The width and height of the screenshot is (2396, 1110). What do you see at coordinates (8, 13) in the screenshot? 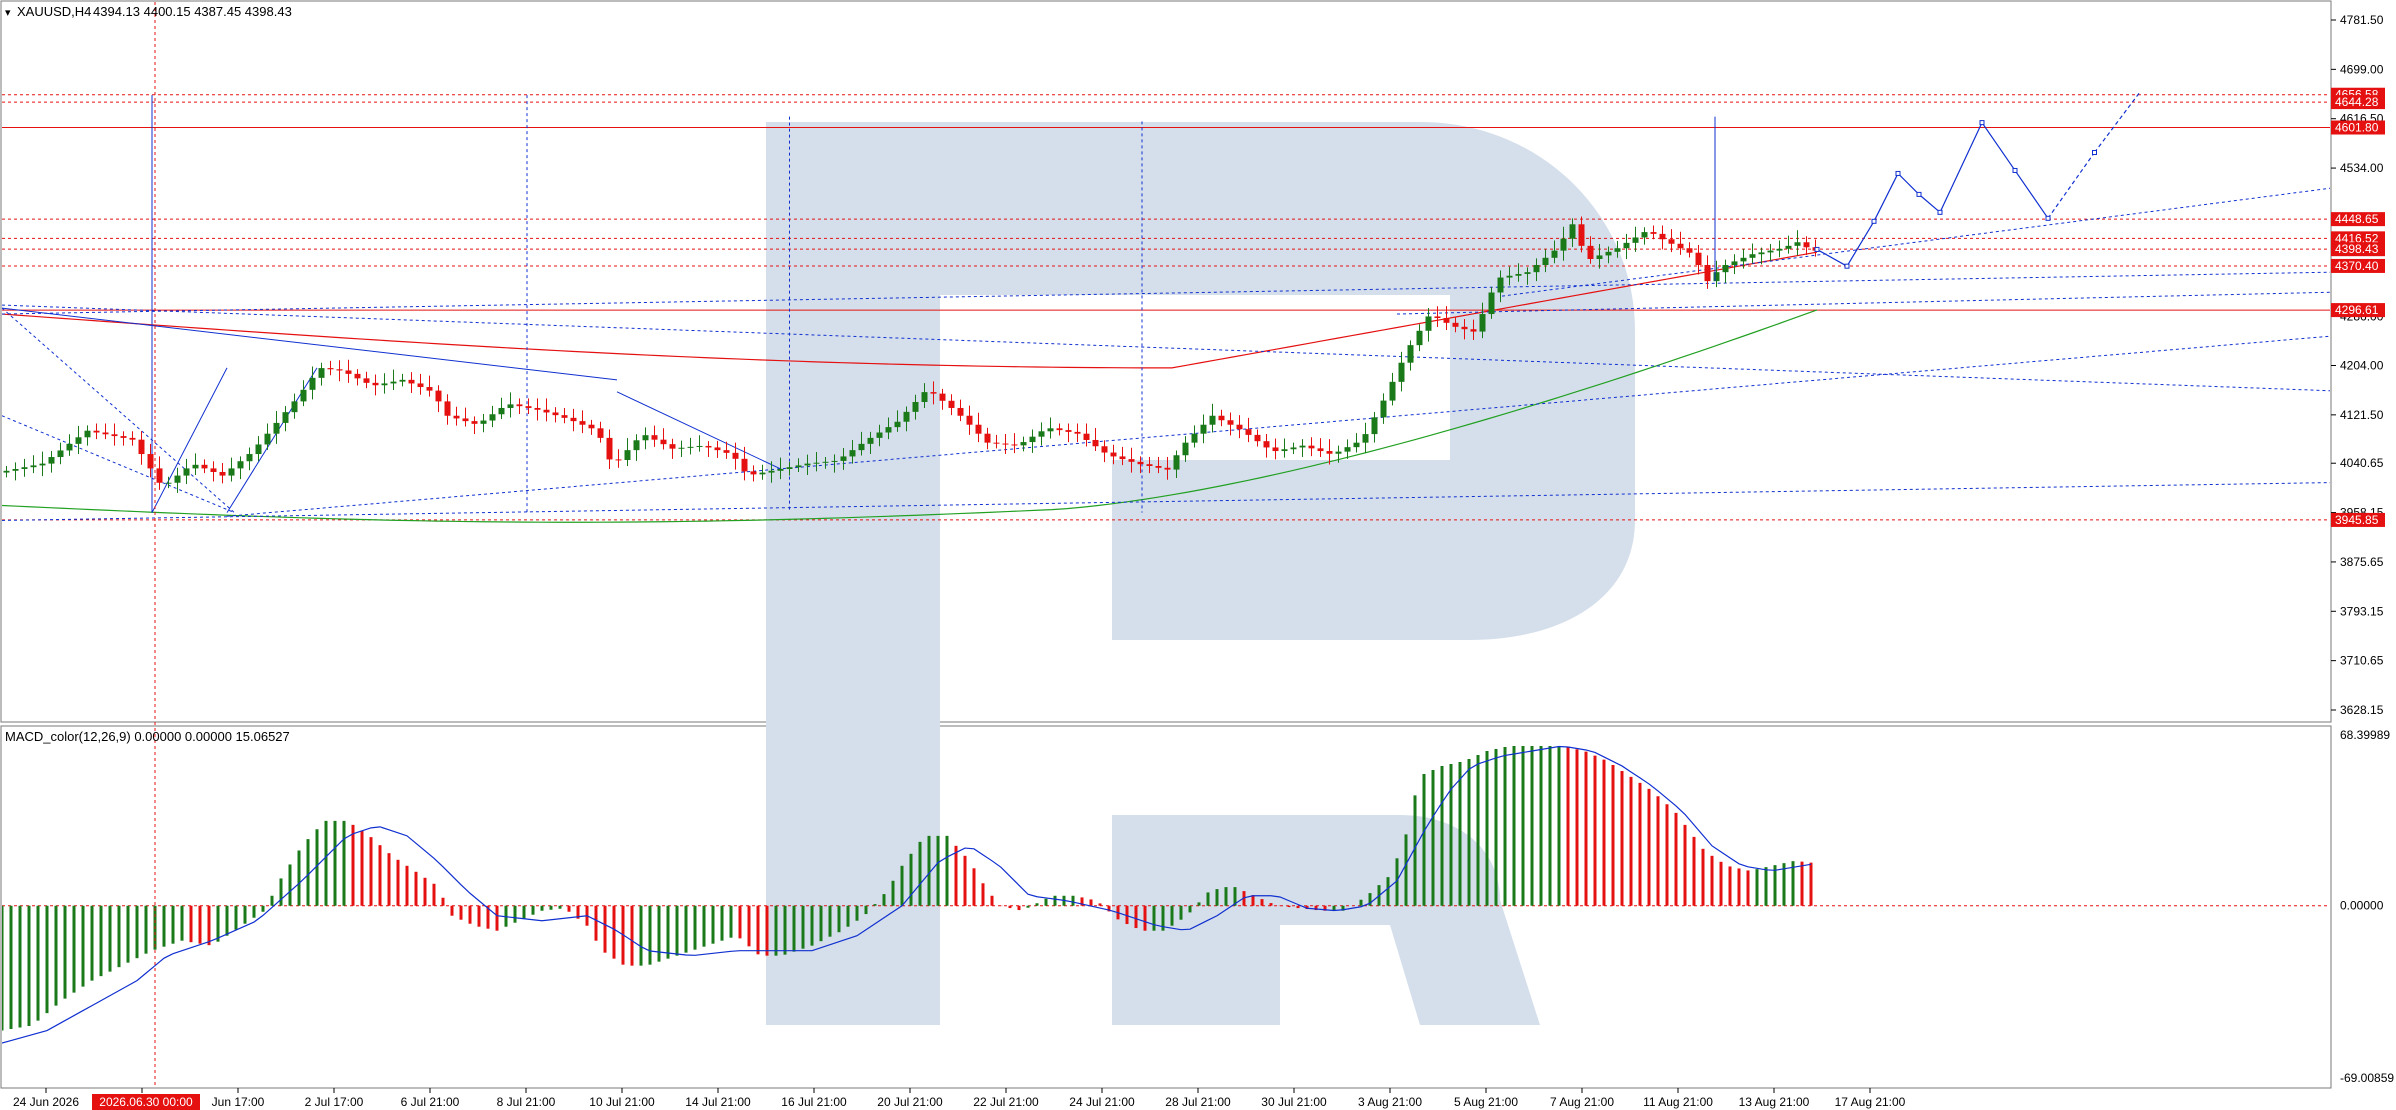
I see `symbol-chevron-icon: ▾` at bounding box center [8, 13].